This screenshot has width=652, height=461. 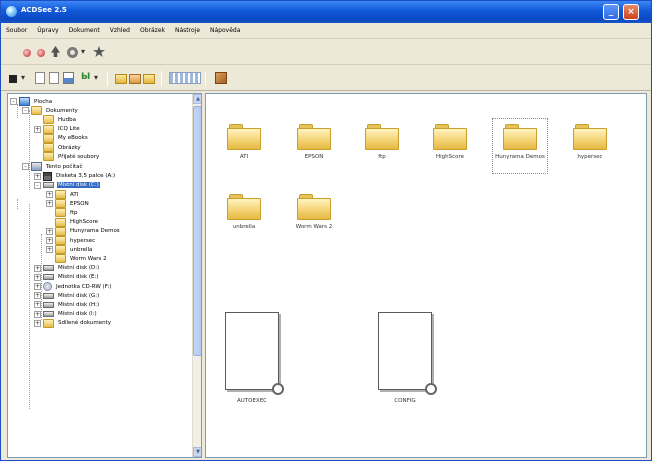 I want to click on folder-item: Hunyrama Demos, so click(x=520, y=146).